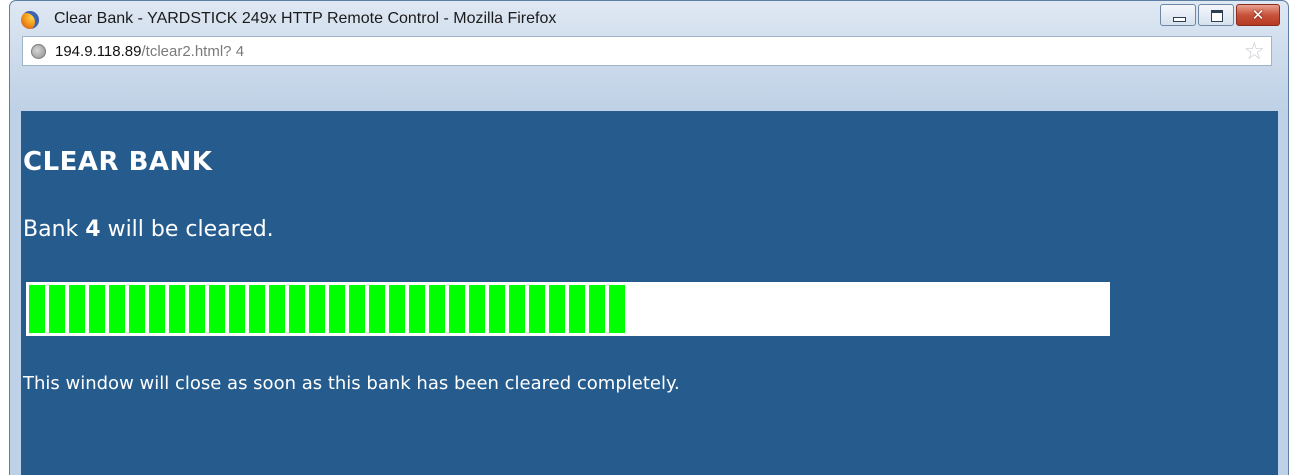 Image resolution: width=1289 pixels, height=475 pixels. What do you see at coordinates (1254, 51) in the screenshot?
I see `star-icon: ☆` at bounding box center [1254, 51].